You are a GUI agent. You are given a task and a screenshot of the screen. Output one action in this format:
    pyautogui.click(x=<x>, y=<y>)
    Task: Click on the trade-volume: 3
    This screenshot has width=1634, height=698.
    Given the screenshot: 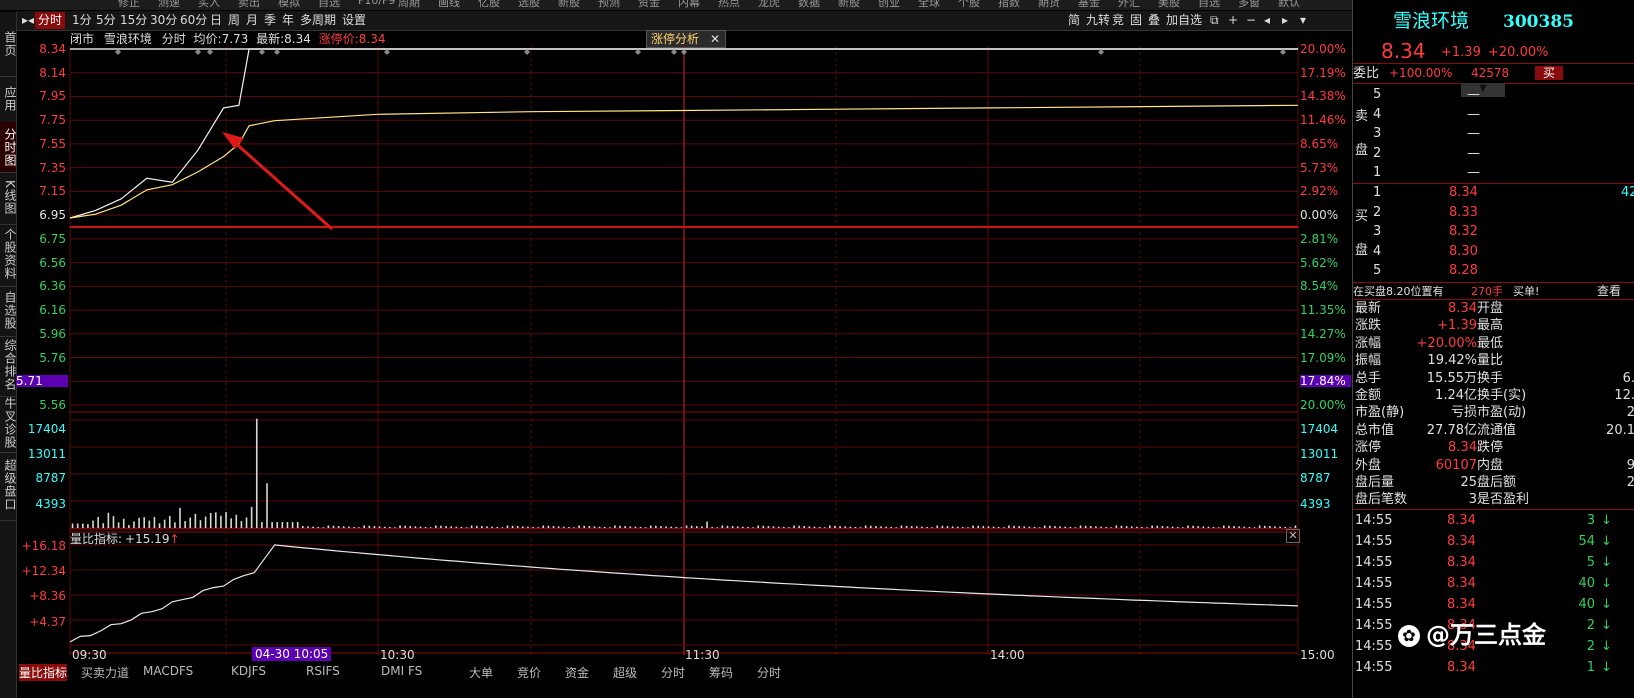 What is the action you would take?
    pyautogui.click(x=1590, y=520)
    